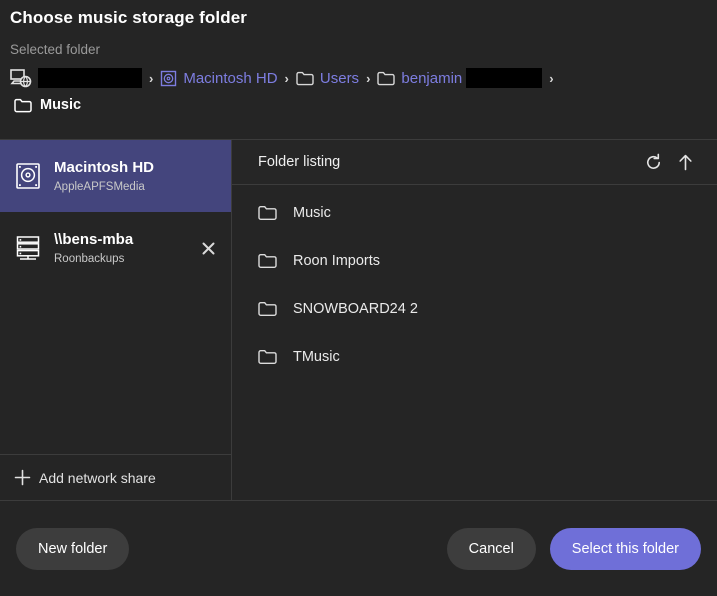  I want to click on breadcrumb-item-users: Users, so click(327, 78).